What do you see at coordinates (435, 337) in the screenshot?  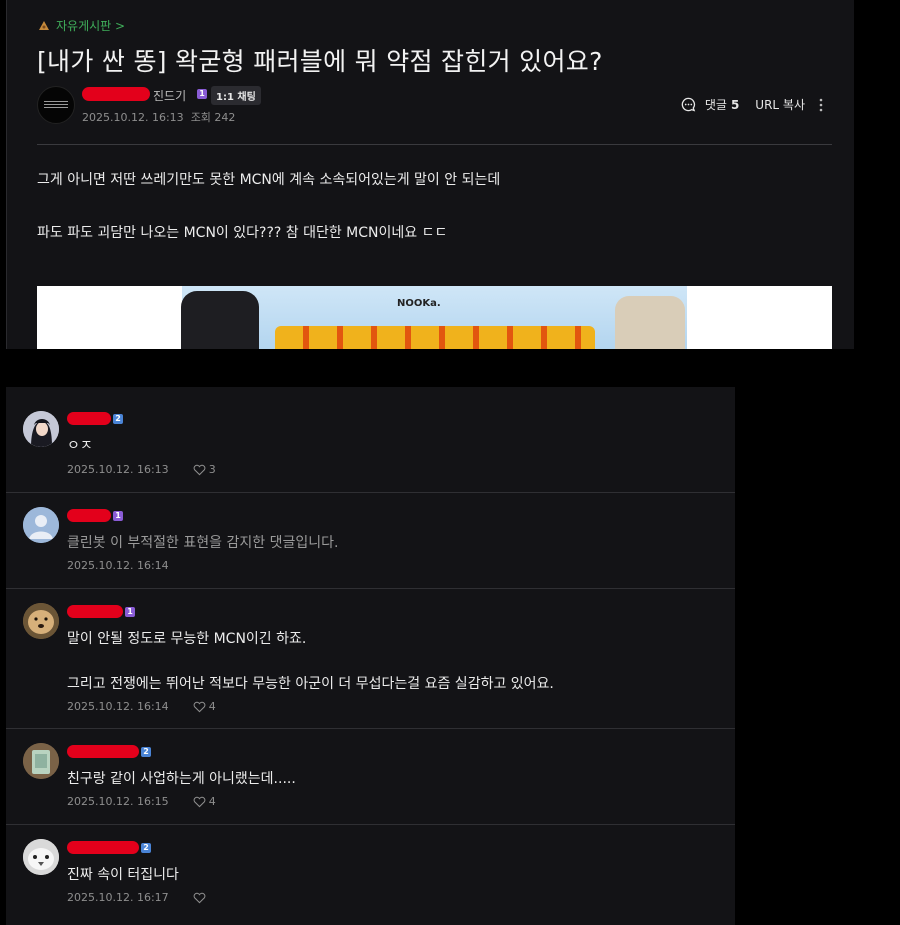 I see `banner-headline-art` at bounding box center [435, 337].